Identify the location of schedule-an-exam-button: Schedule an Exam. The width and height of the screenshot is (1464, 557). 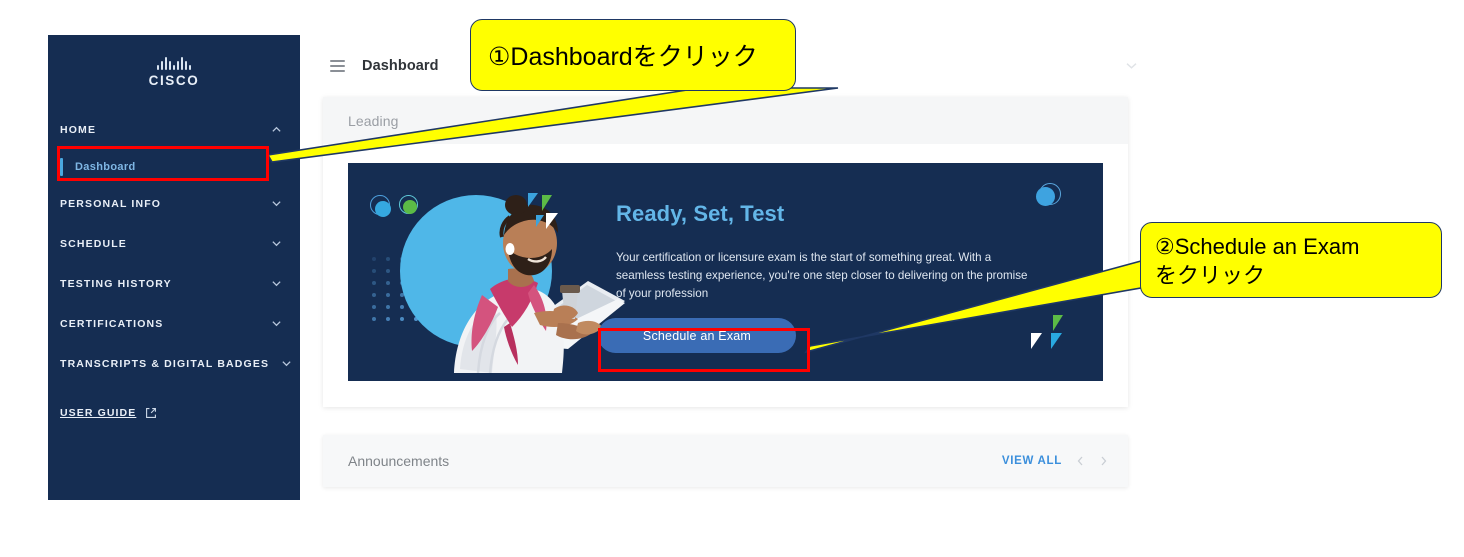
(697, 335).